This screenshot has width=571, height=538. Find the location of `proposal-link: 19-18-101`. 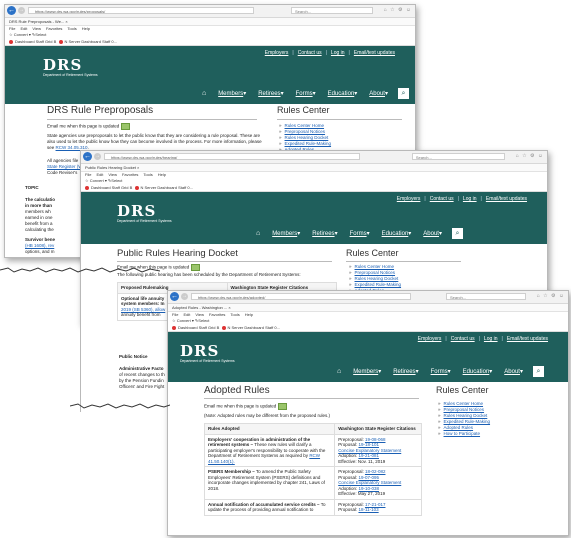

proposal-link: 19-18-101 is located at coordinates (368, 444).